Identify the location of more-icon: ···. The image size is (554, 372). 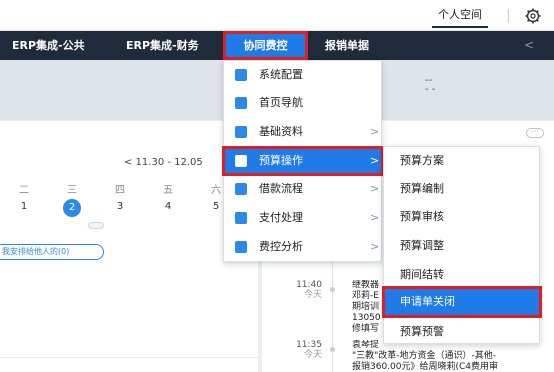
(535, 133).